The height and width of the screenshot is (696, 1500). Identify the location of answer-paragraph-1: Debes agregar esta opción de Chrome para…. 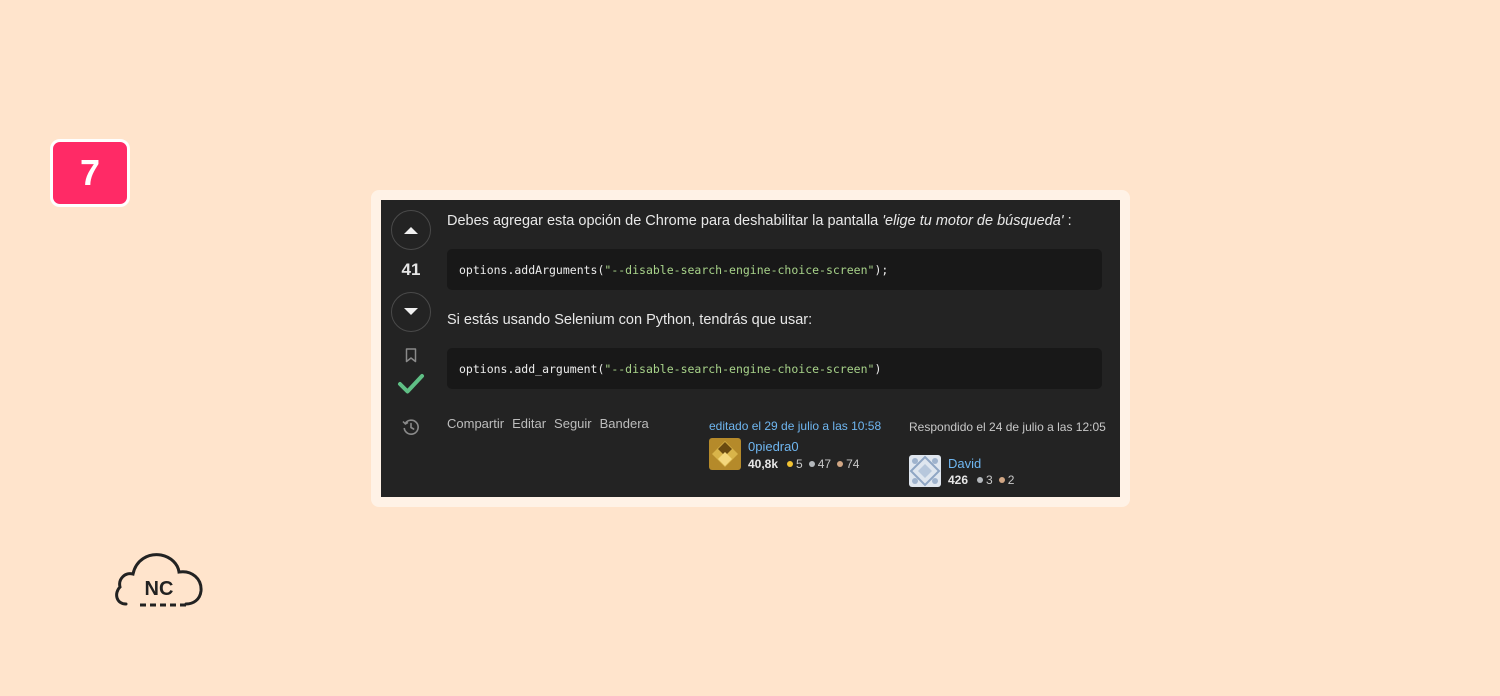
(759, 221).